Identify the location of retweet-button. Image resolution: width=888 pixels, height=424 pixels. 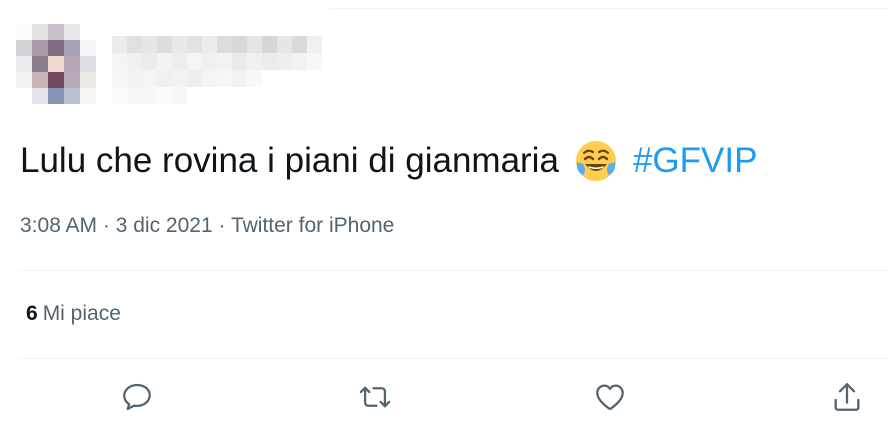
(375, 397).